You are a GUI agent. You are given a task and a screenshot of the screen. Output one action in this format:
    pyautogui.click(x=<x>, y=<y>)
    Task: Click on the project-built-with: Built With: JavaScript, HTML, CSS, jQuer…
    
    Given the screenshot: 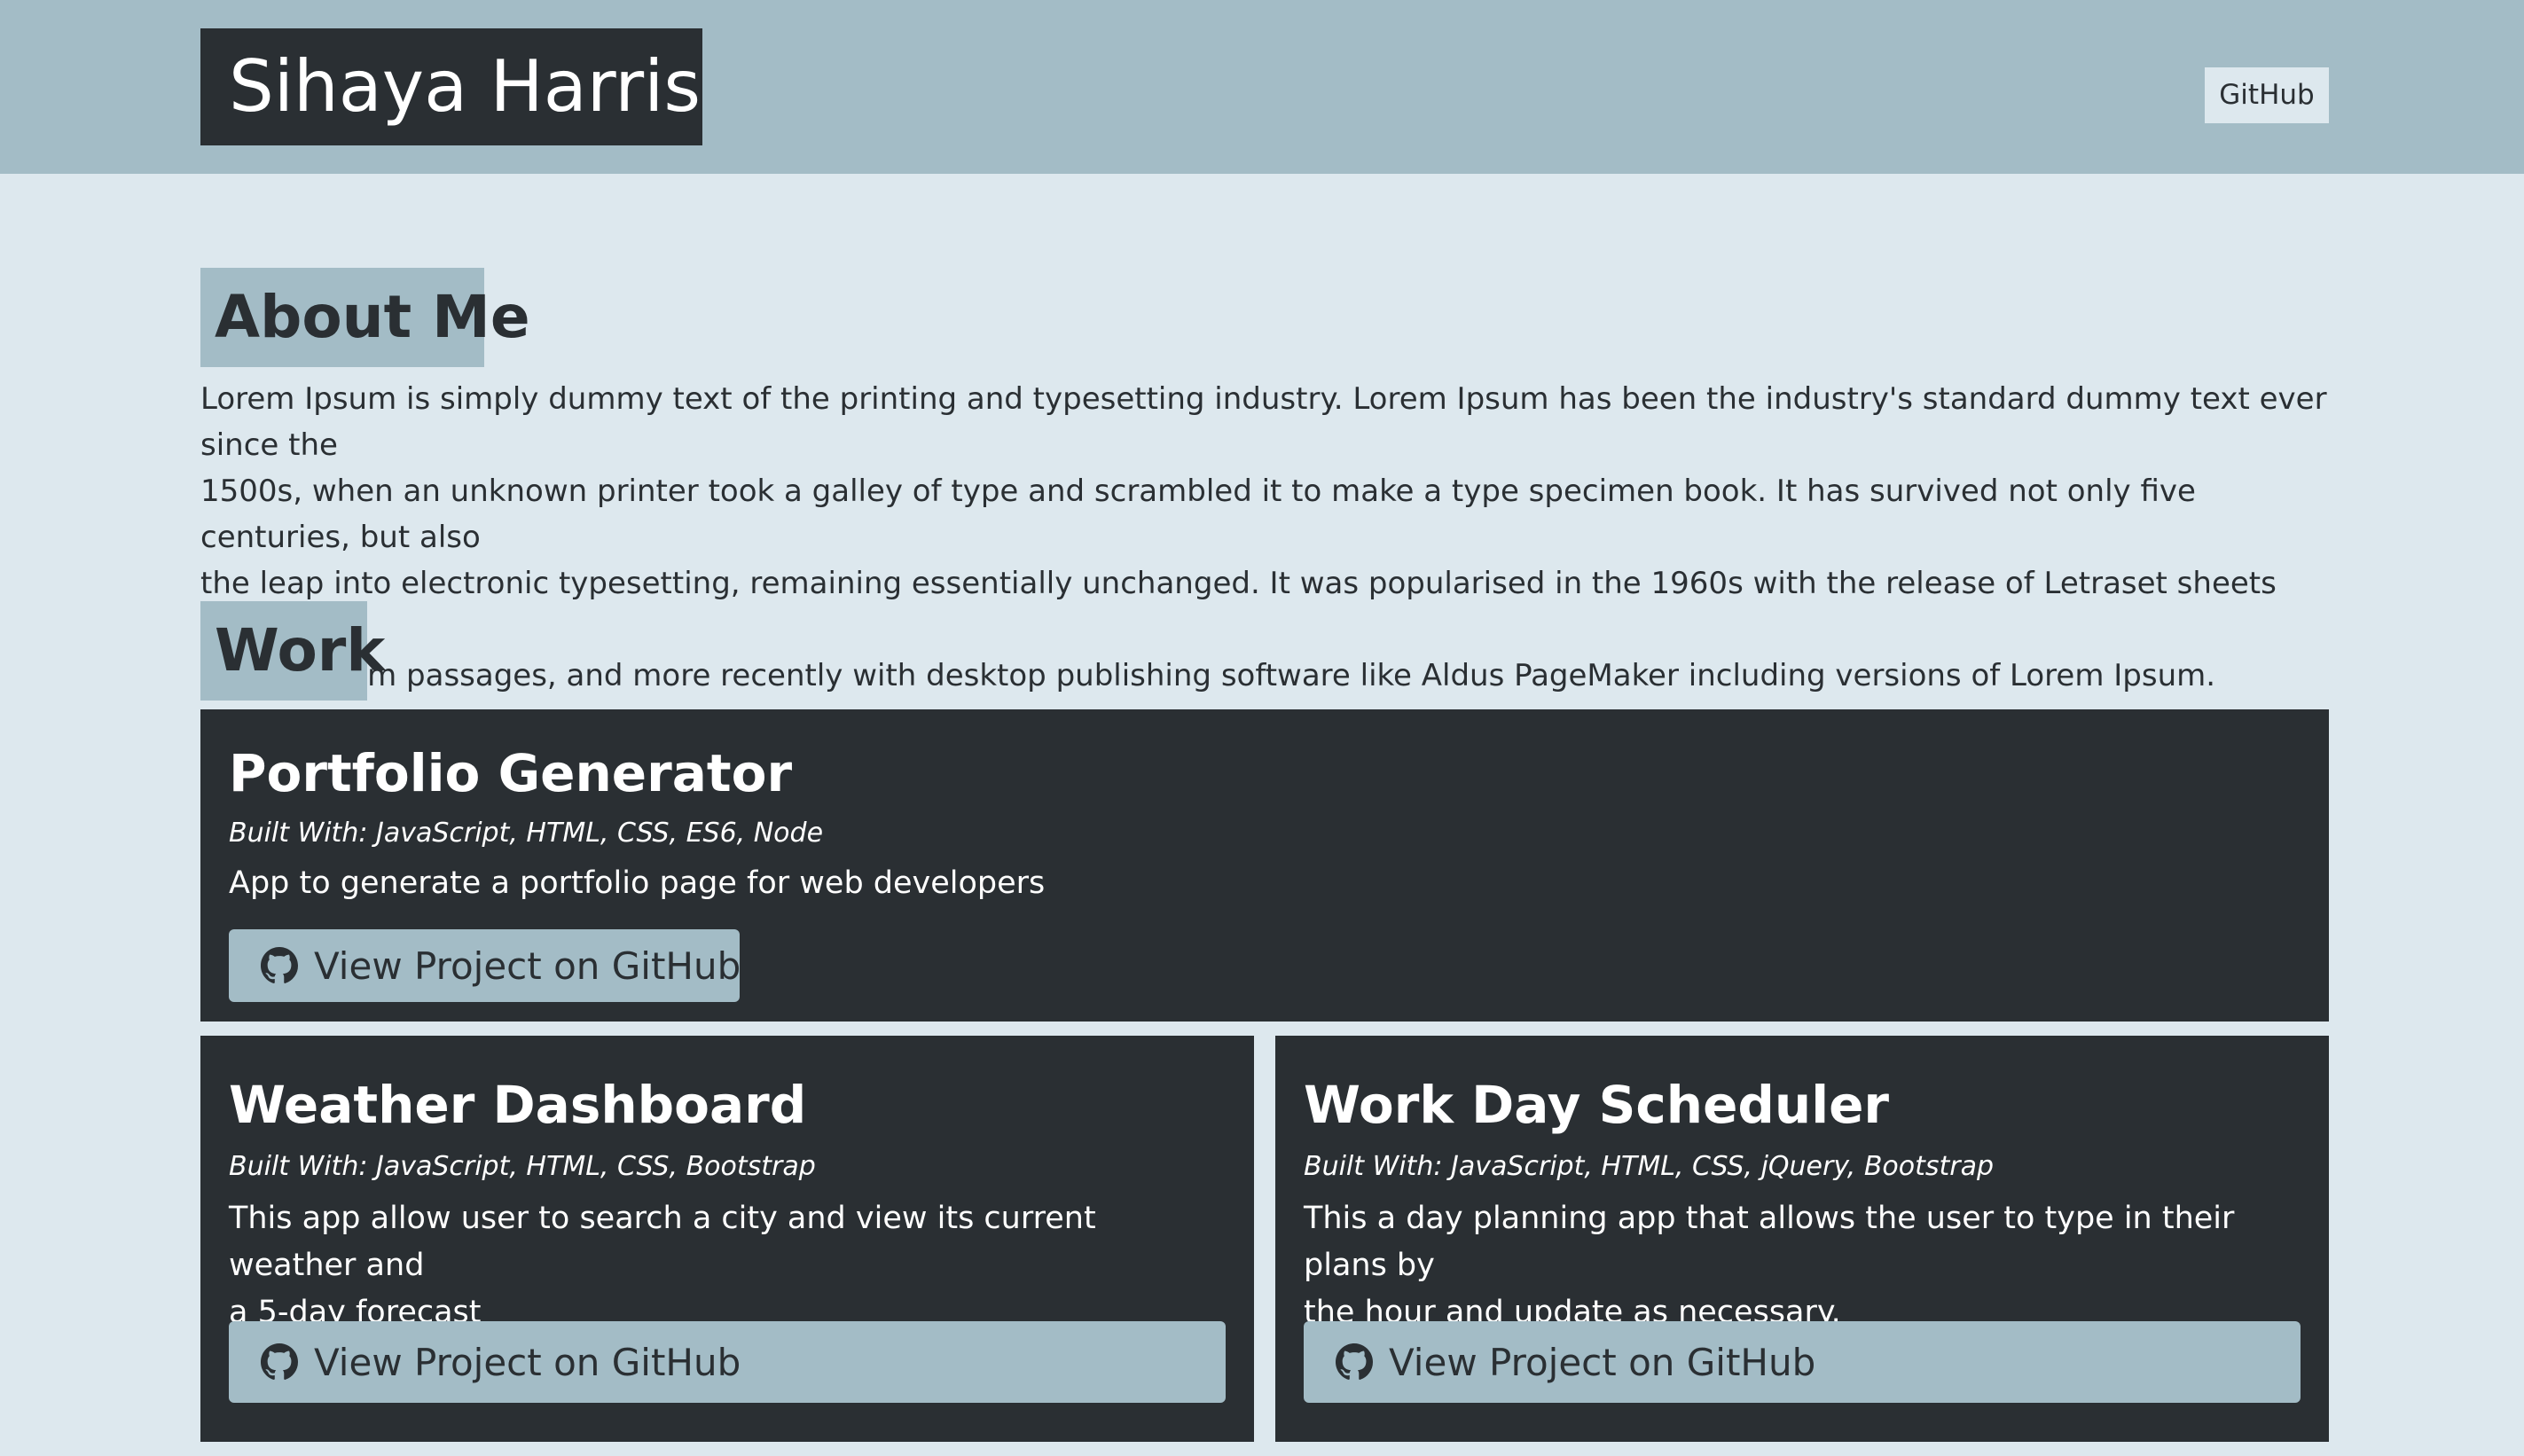 What is the action you would take?
    pyautogui.click(x=1649, y=1166)
    